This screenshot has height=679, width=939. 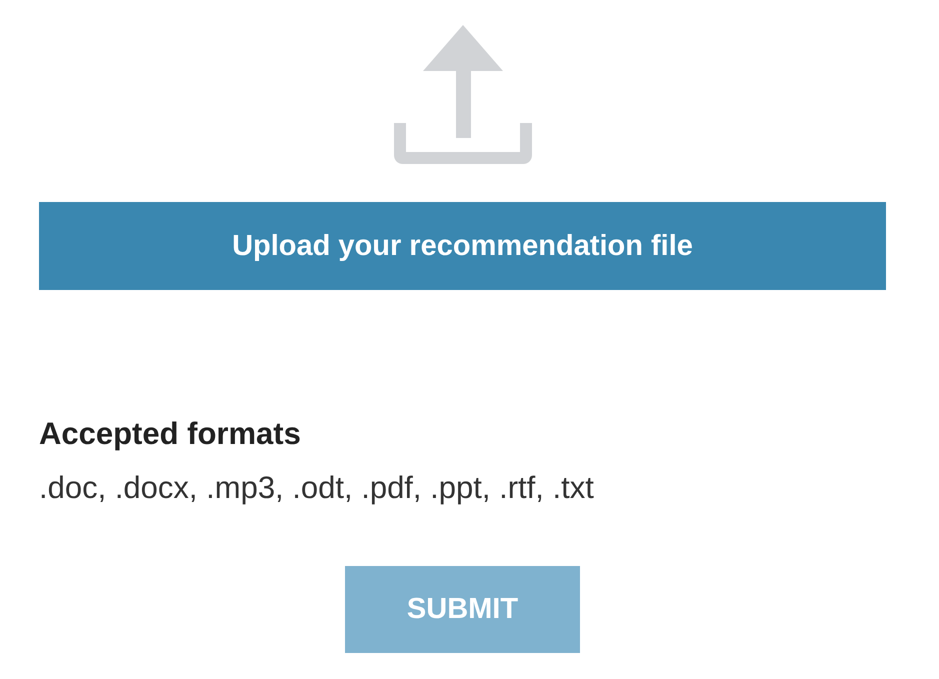 What do you see at coordinates (463, 94) in the screenshot?
I see `upload-icon` at bounding box center [463, 94].